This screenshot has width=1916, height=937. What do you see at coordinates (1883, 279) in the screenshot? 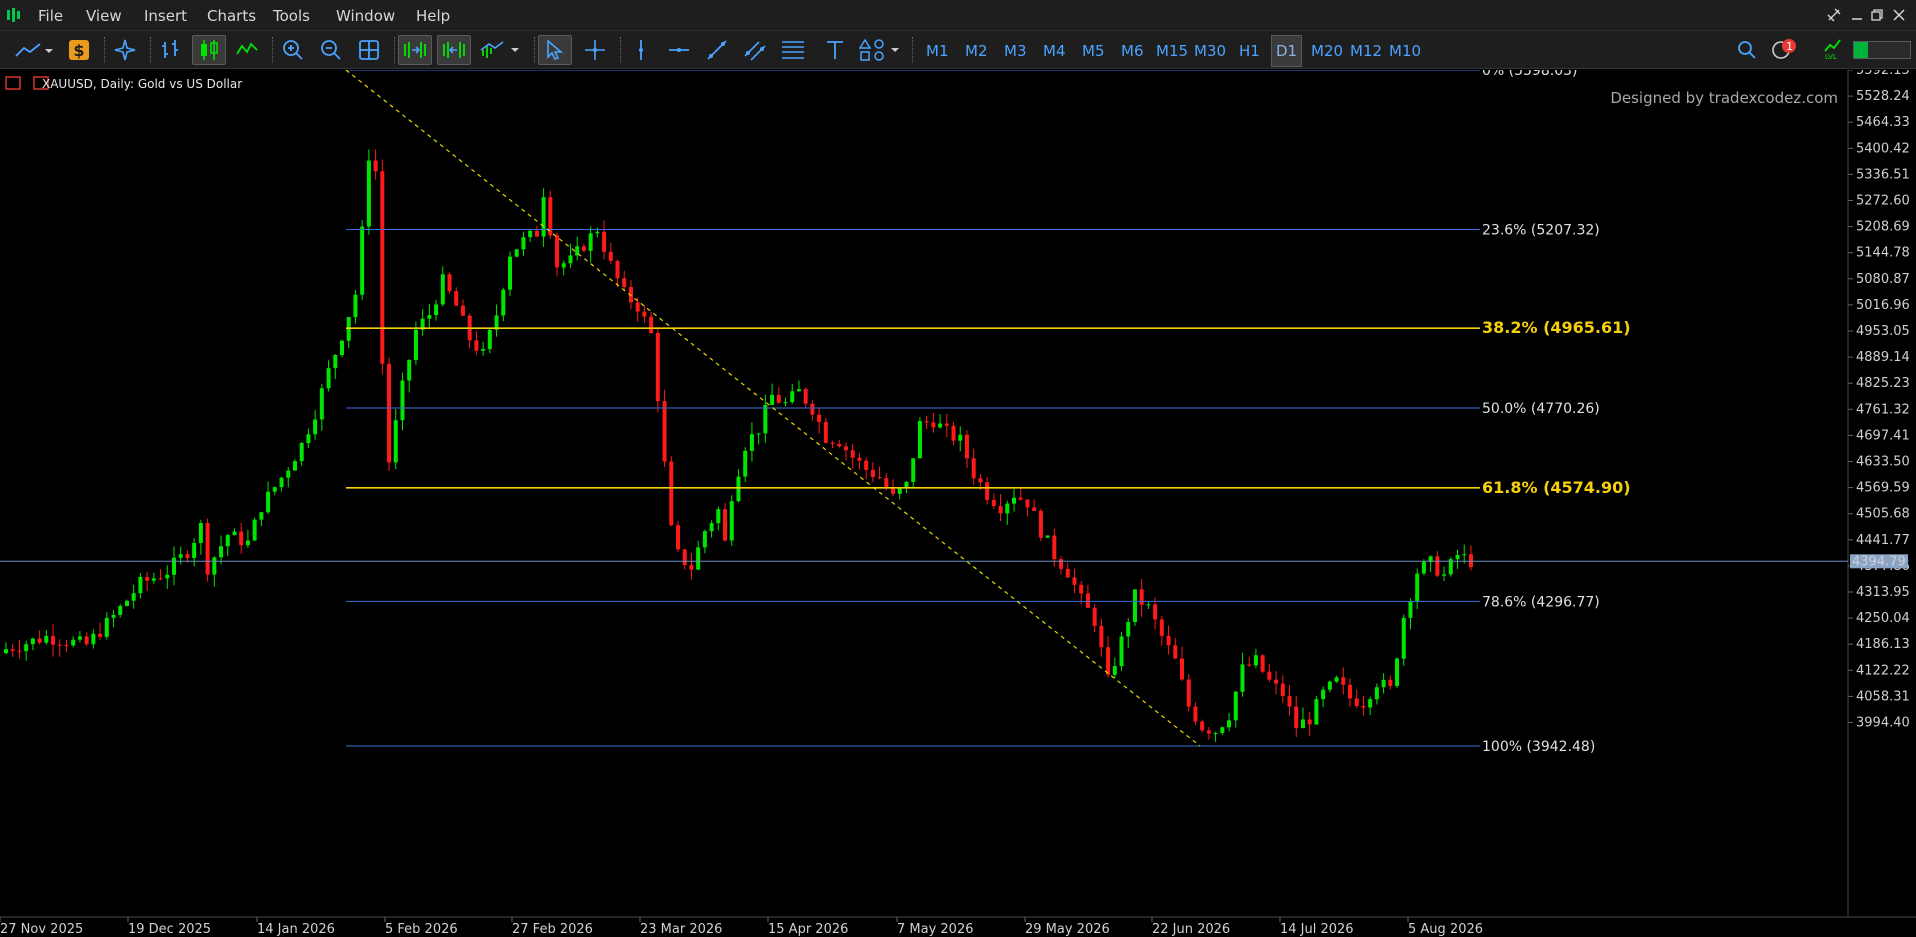
I see `price-tick-label: 5080.87` at bounding box center [1883, 279].